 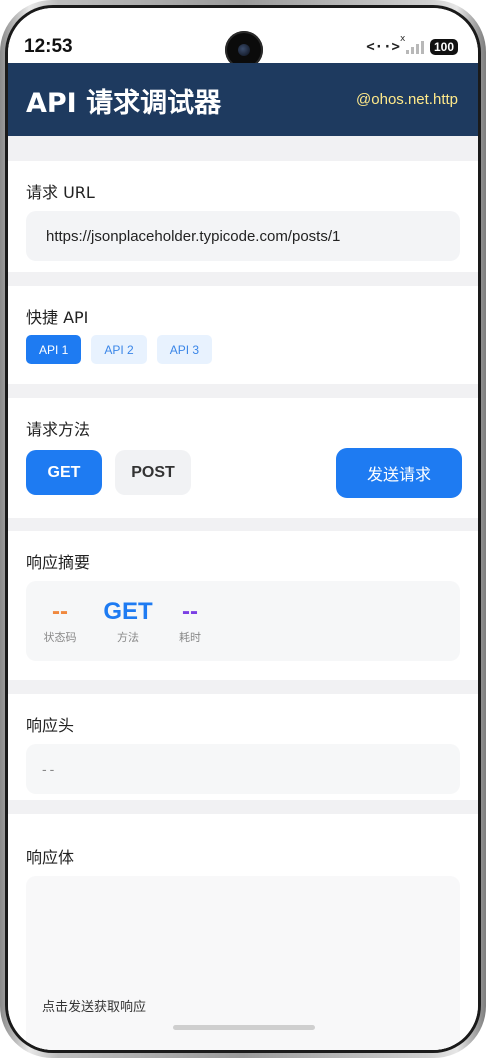 I want to click on method-value: GET, so click(x=128, y=611).